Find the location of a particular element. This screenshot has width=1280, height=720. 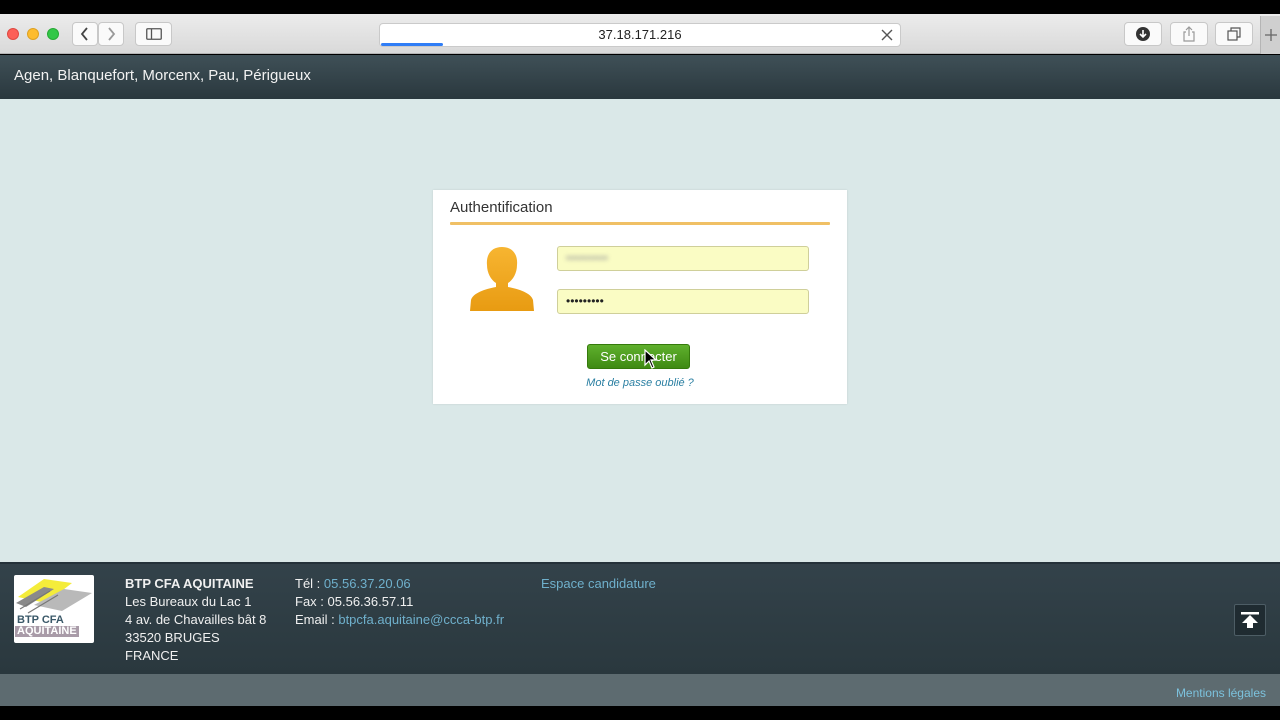

footer-address-line: 33520 BRUGES is located at coordinates (172, 637).